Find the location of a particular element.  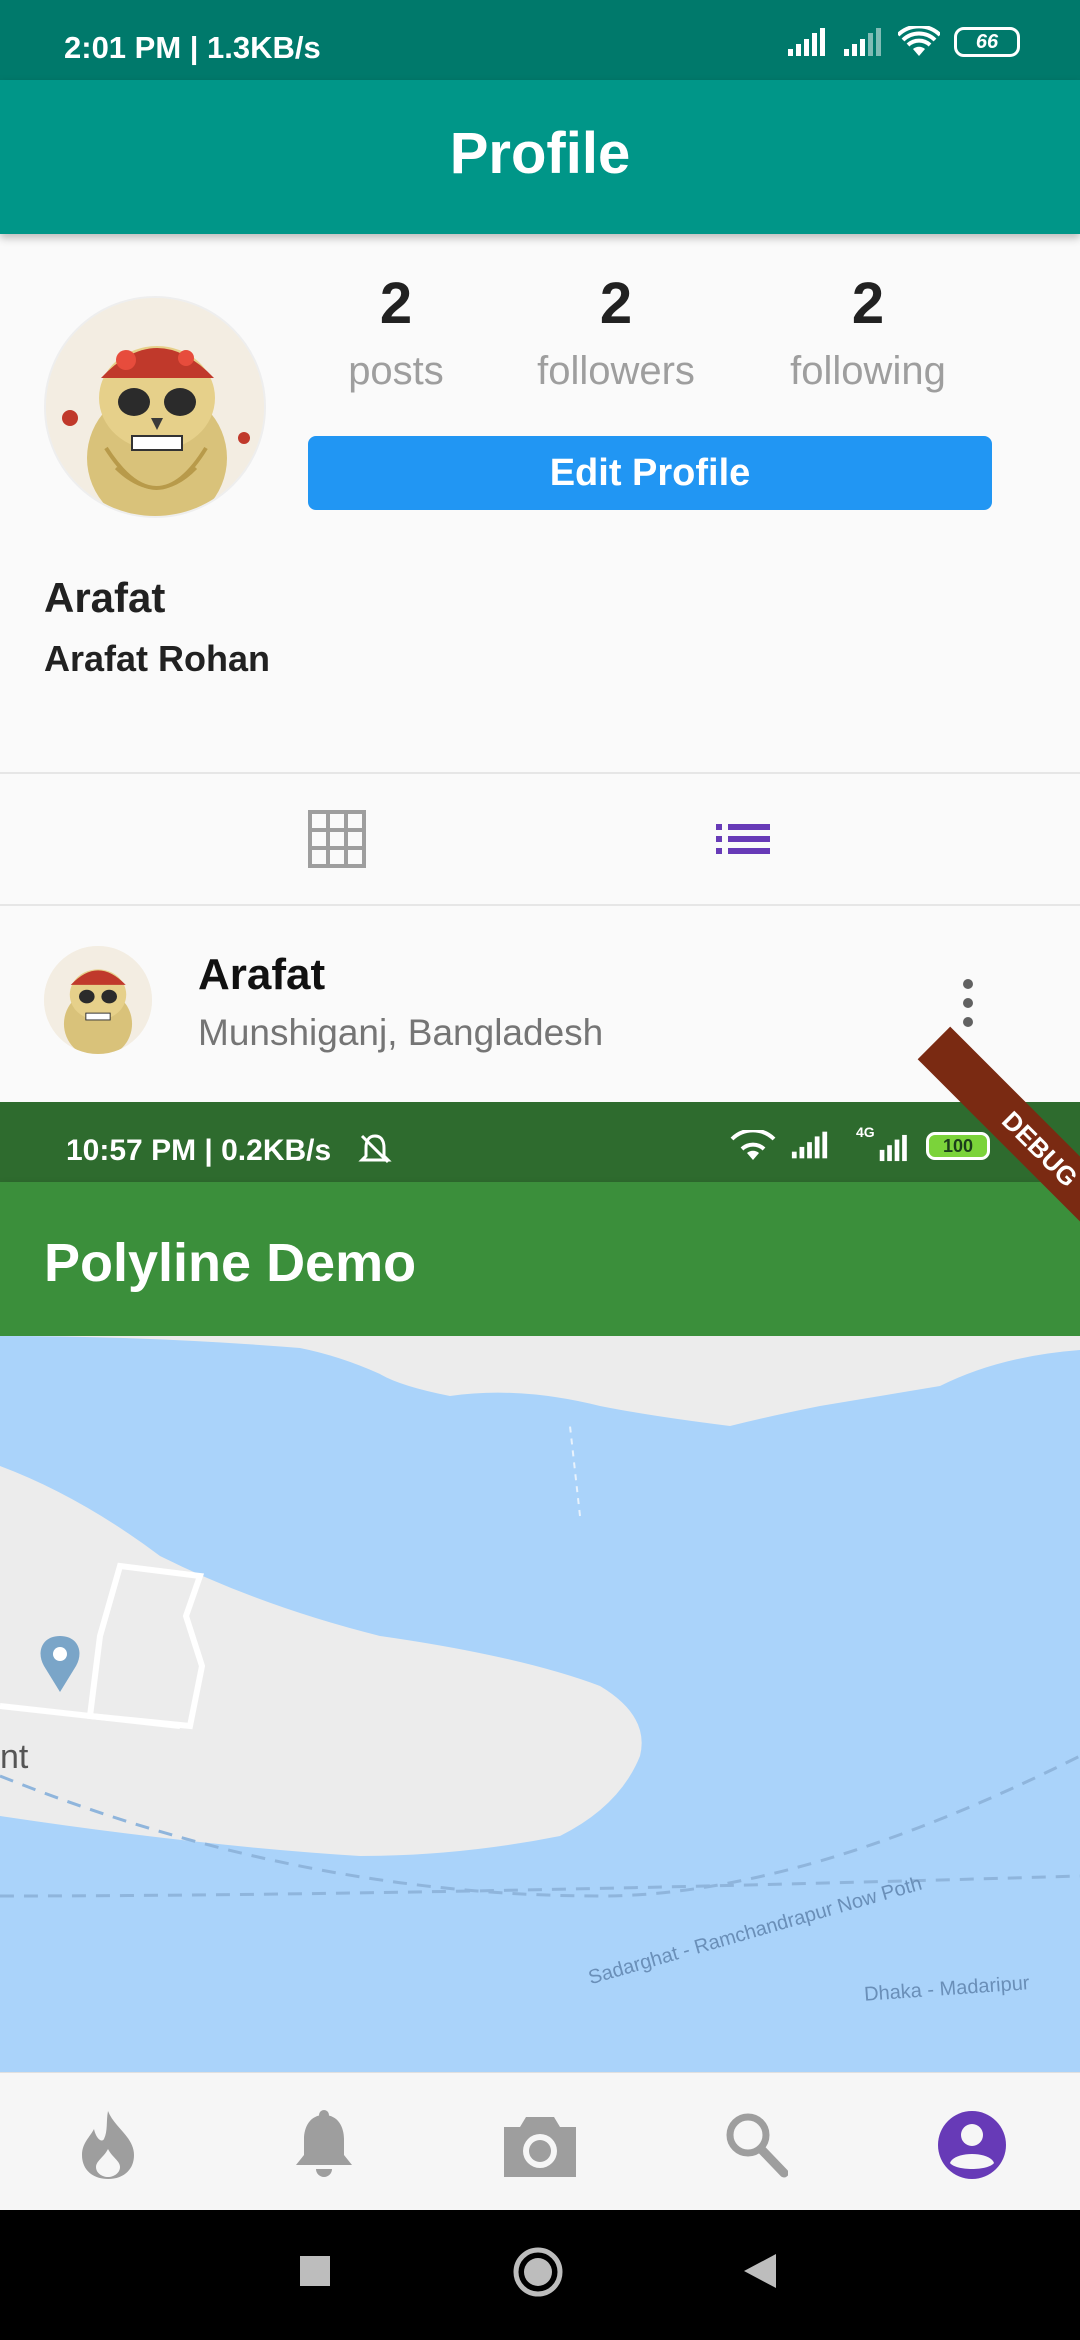

status-time: 2:01 PM | 1.3KB/s is located at coordinates (192, 47).